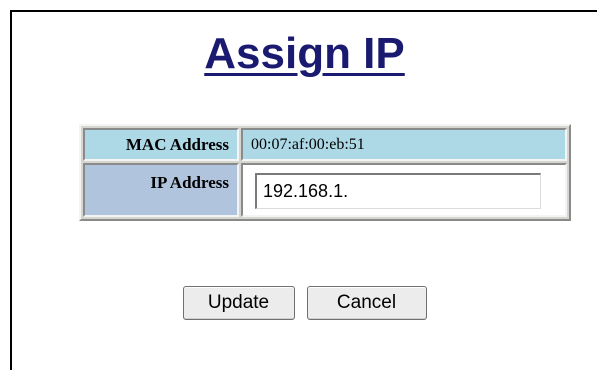  What do you see at coordinates (304, 303) in the screenshot?
I see `button-bar: Update Cancel` at bounding box center [304, 303].